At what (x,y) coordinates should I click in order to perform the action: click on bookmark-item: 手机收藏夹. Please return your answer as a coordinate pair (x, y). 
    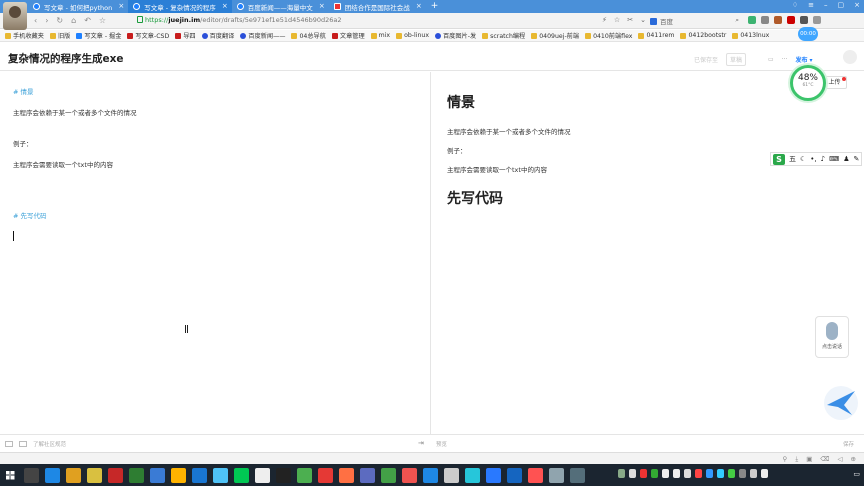
    Looking at the image, I should click on (24, 35).